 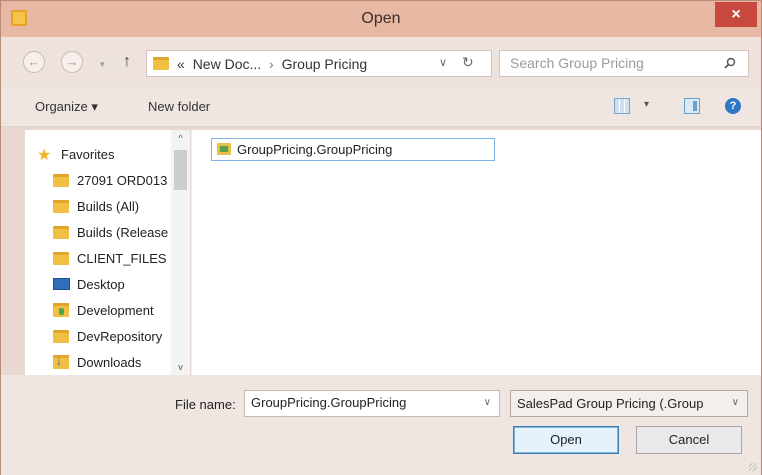 What do you see at coordinates (61, 310) in the screenshot?
I see `development-folder-icon` at bounding box center [61, 310].